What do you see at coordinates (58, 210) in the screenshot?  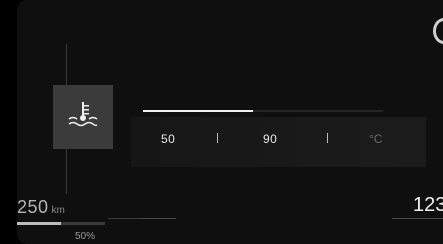 I see `range-unit: km` at bounding box center [58, 210].